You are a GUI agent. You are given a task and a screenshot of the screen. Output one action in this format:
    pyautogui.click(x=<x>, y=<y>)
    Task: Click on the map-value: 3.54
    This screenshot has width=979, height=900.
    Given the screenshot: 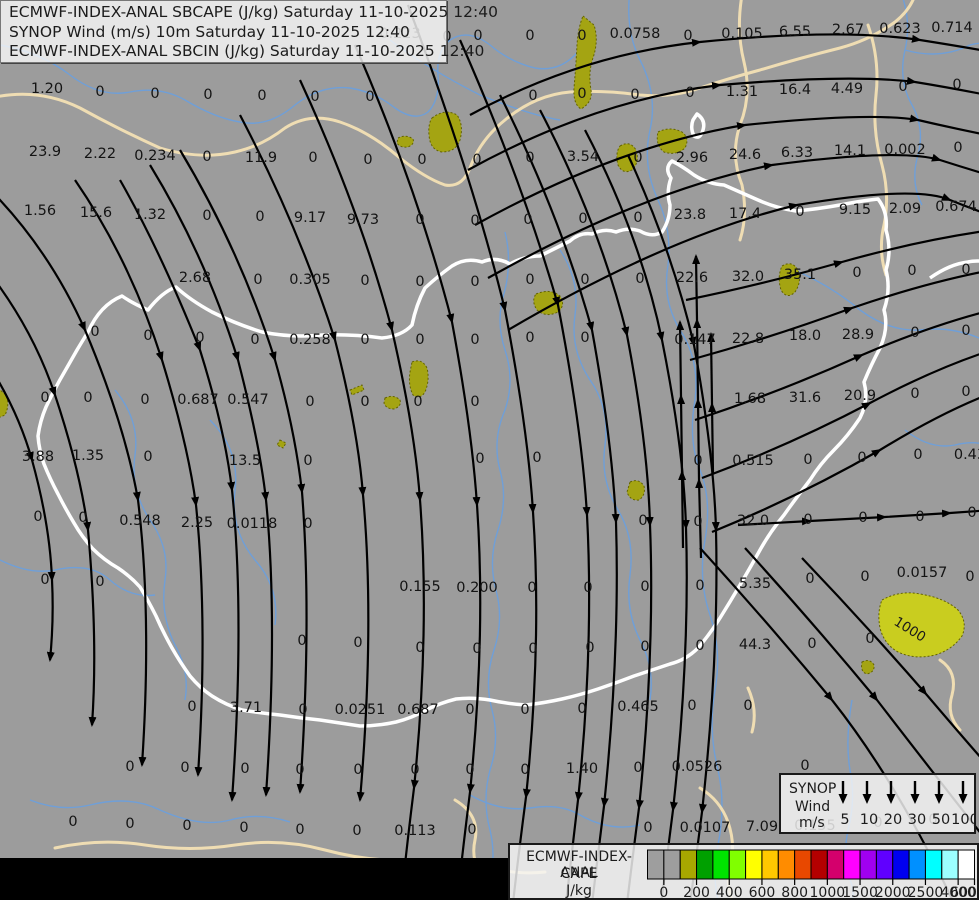 What is the action you would take?
    pyautogui.click(x=583, y=157)
    